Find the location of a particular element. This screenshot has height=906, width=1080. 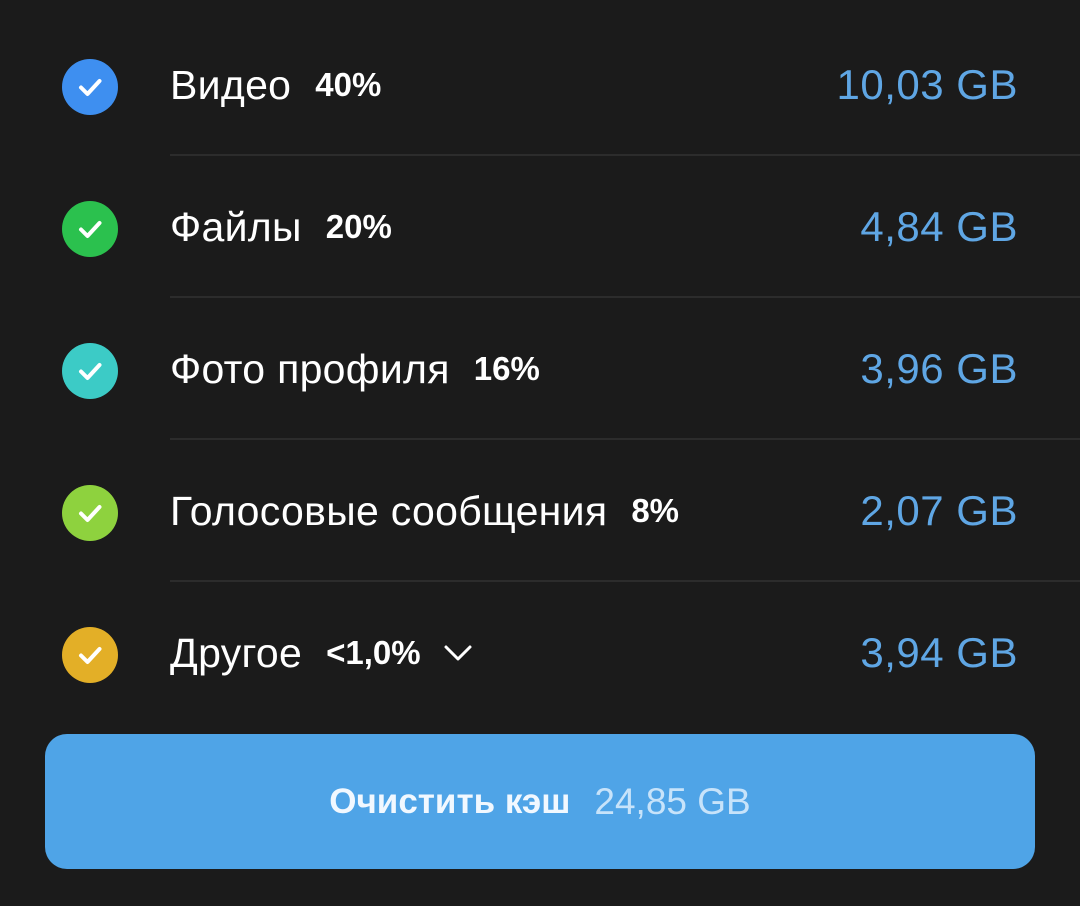

cache-item-name: Файлы is located at coordinates (236, 226).